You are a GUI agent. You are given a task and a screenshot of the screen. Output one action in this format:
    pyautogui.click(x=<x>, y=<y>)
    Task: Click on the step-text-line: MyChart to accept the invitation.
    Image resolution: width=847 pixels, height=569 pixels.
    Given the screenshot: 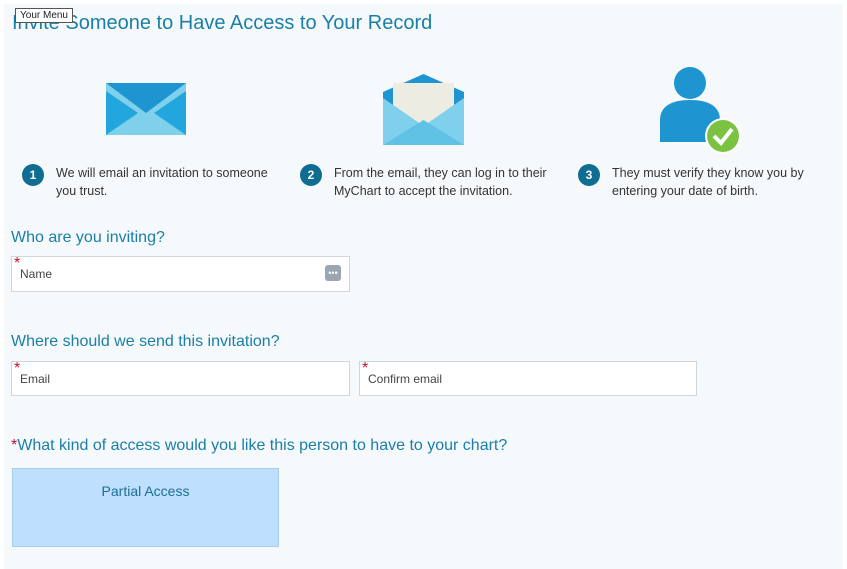 What is the action you would take?
    pyautogui.click(x=423, y=191)
    